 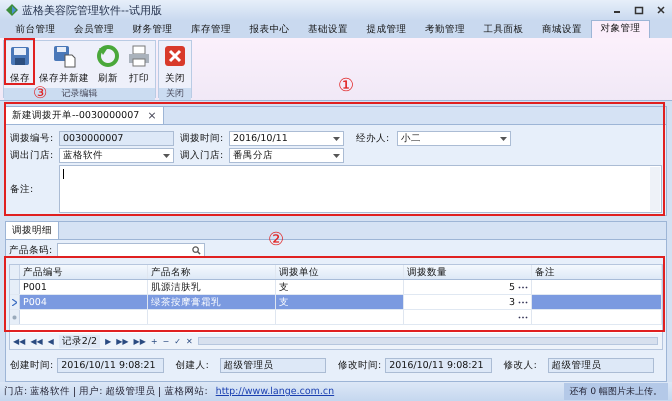 What do you see at coordinates (93, 30) in the screenshot?
I see `menu-tab: 会员管理` at bounding box center [93, 30].